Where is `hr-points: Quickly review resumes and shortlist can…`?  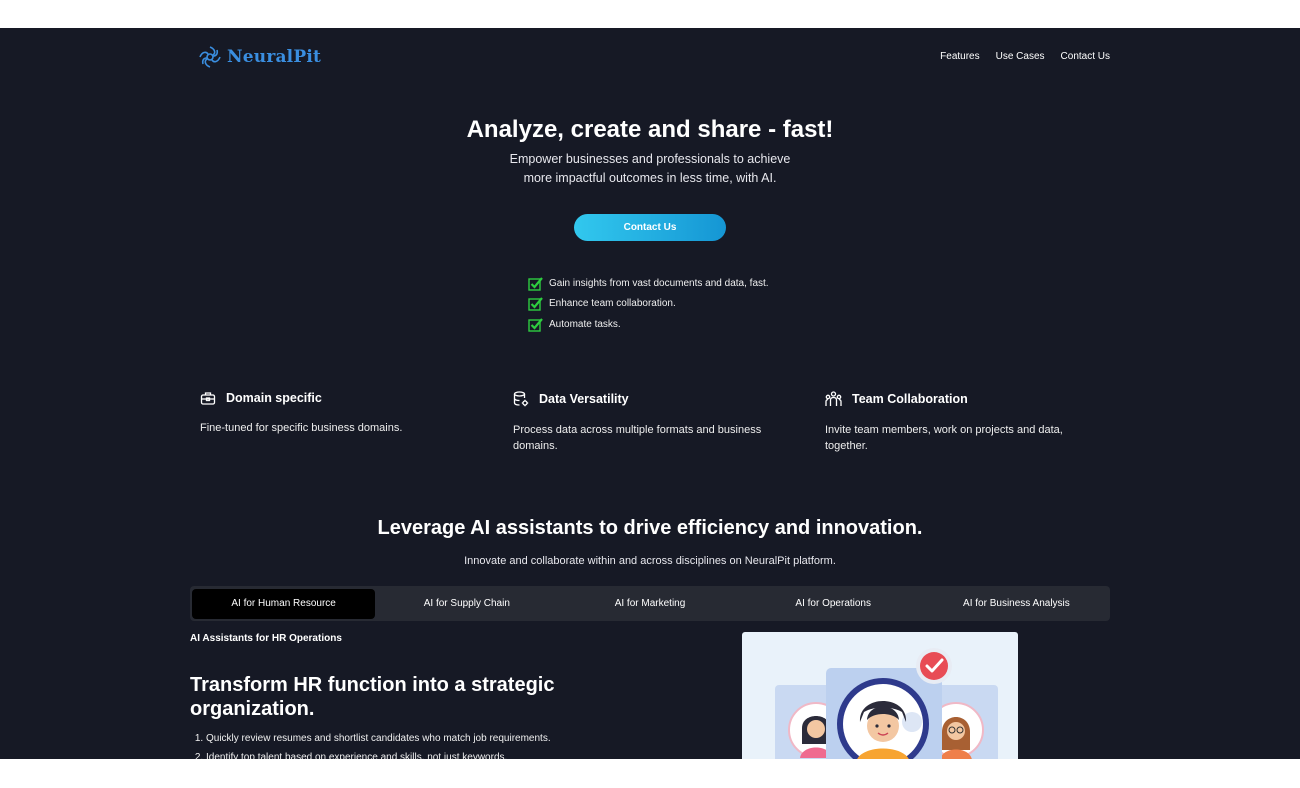
hr-points: Quickly review resumes and shortlist can… is located at coordinates (378, 745).